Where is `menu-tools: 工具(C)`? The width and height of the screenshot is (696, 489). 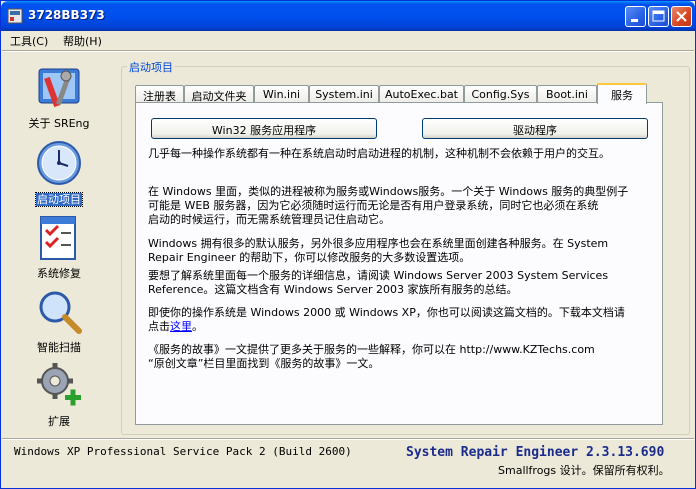 menu-tools: 工具(C) is located at coordinates (29, 41).